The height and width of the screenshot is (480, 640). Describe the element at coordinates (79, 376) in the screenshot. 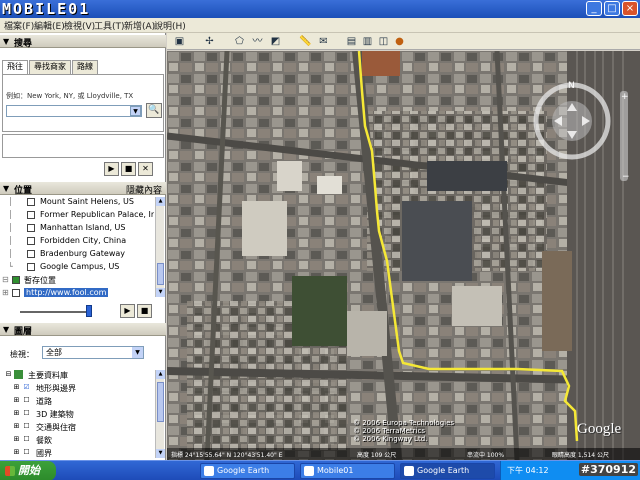

I see `layer-item: ⊟ 主要資料庫` at that location.